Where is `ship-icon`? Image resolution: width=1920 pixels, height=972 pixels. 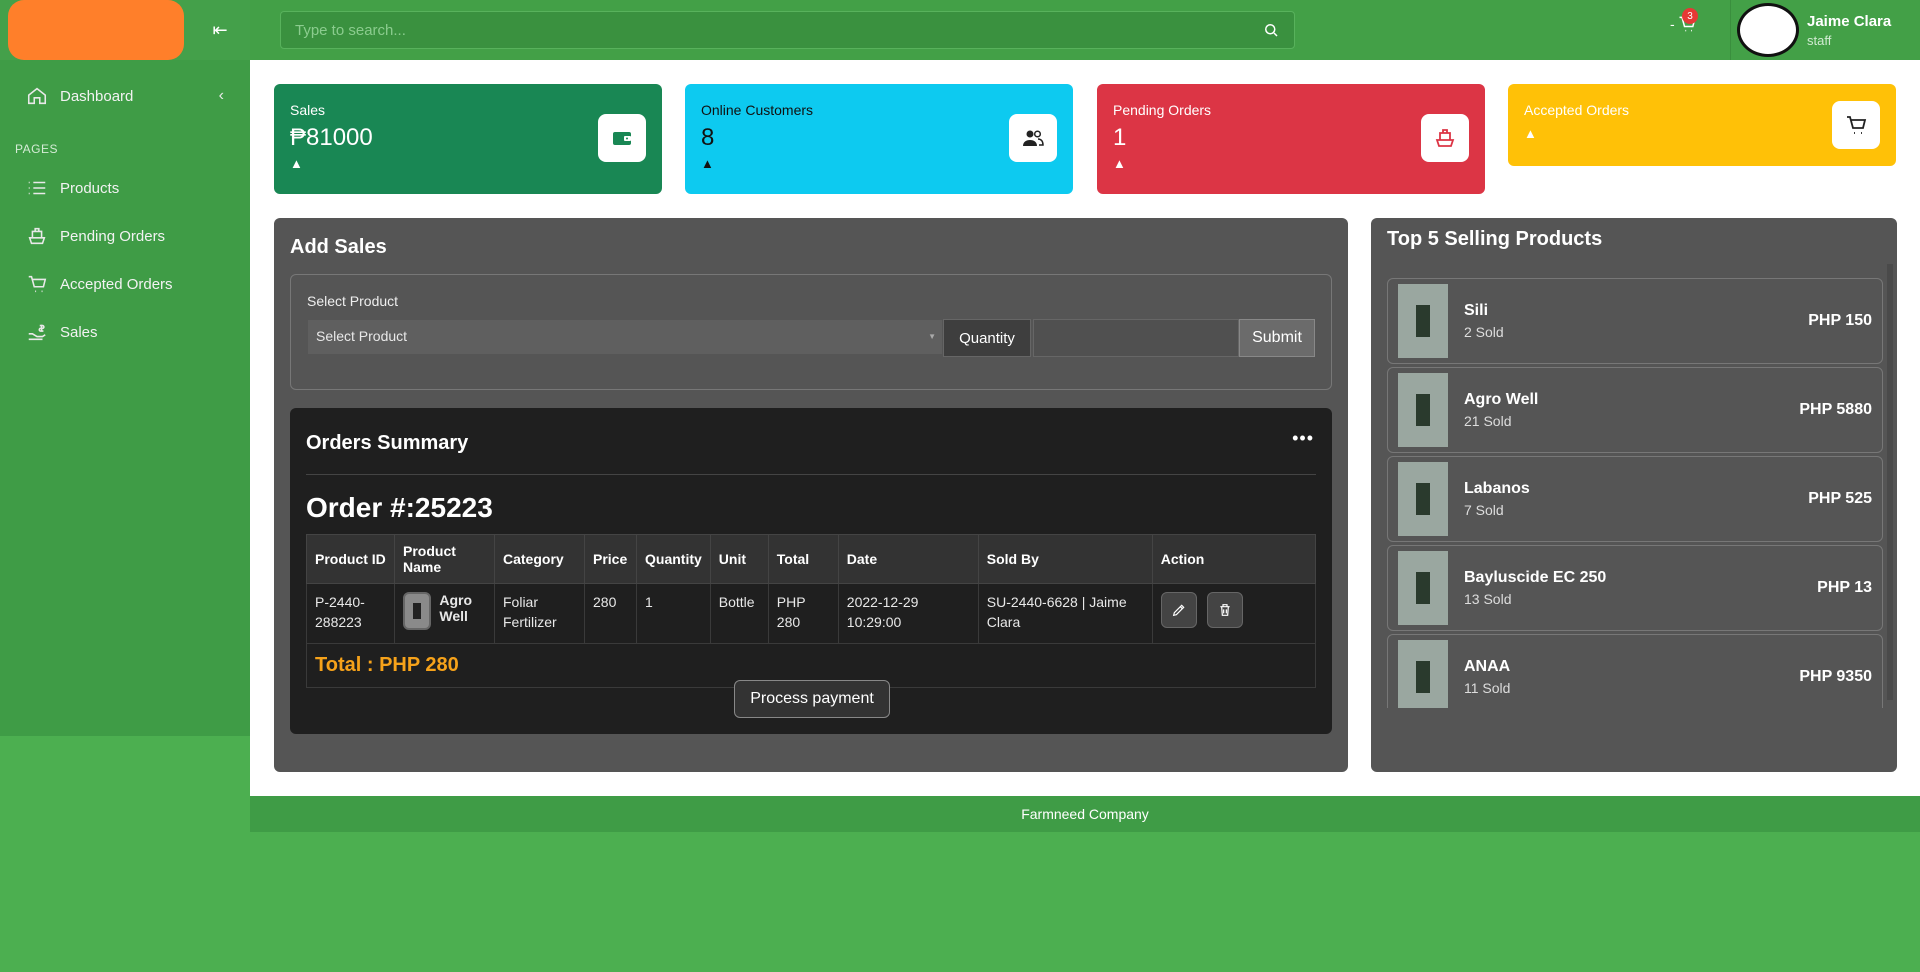 ship-icon is located at coordinates (37, 236).